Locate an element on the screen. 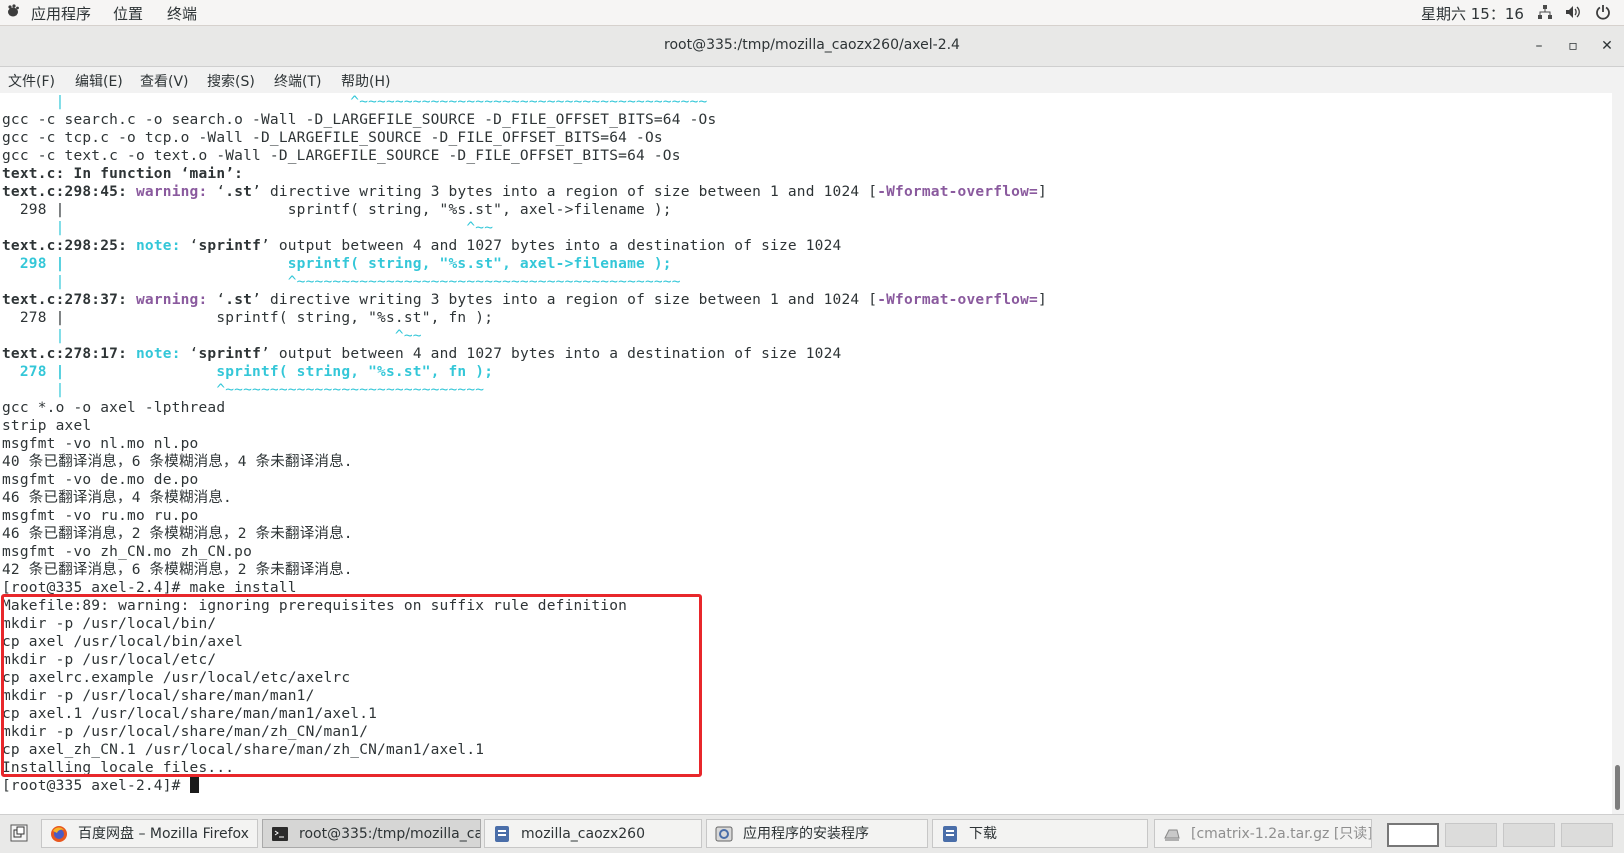  clock: 星期六 15：16 is located at coordinates (1472, 13).